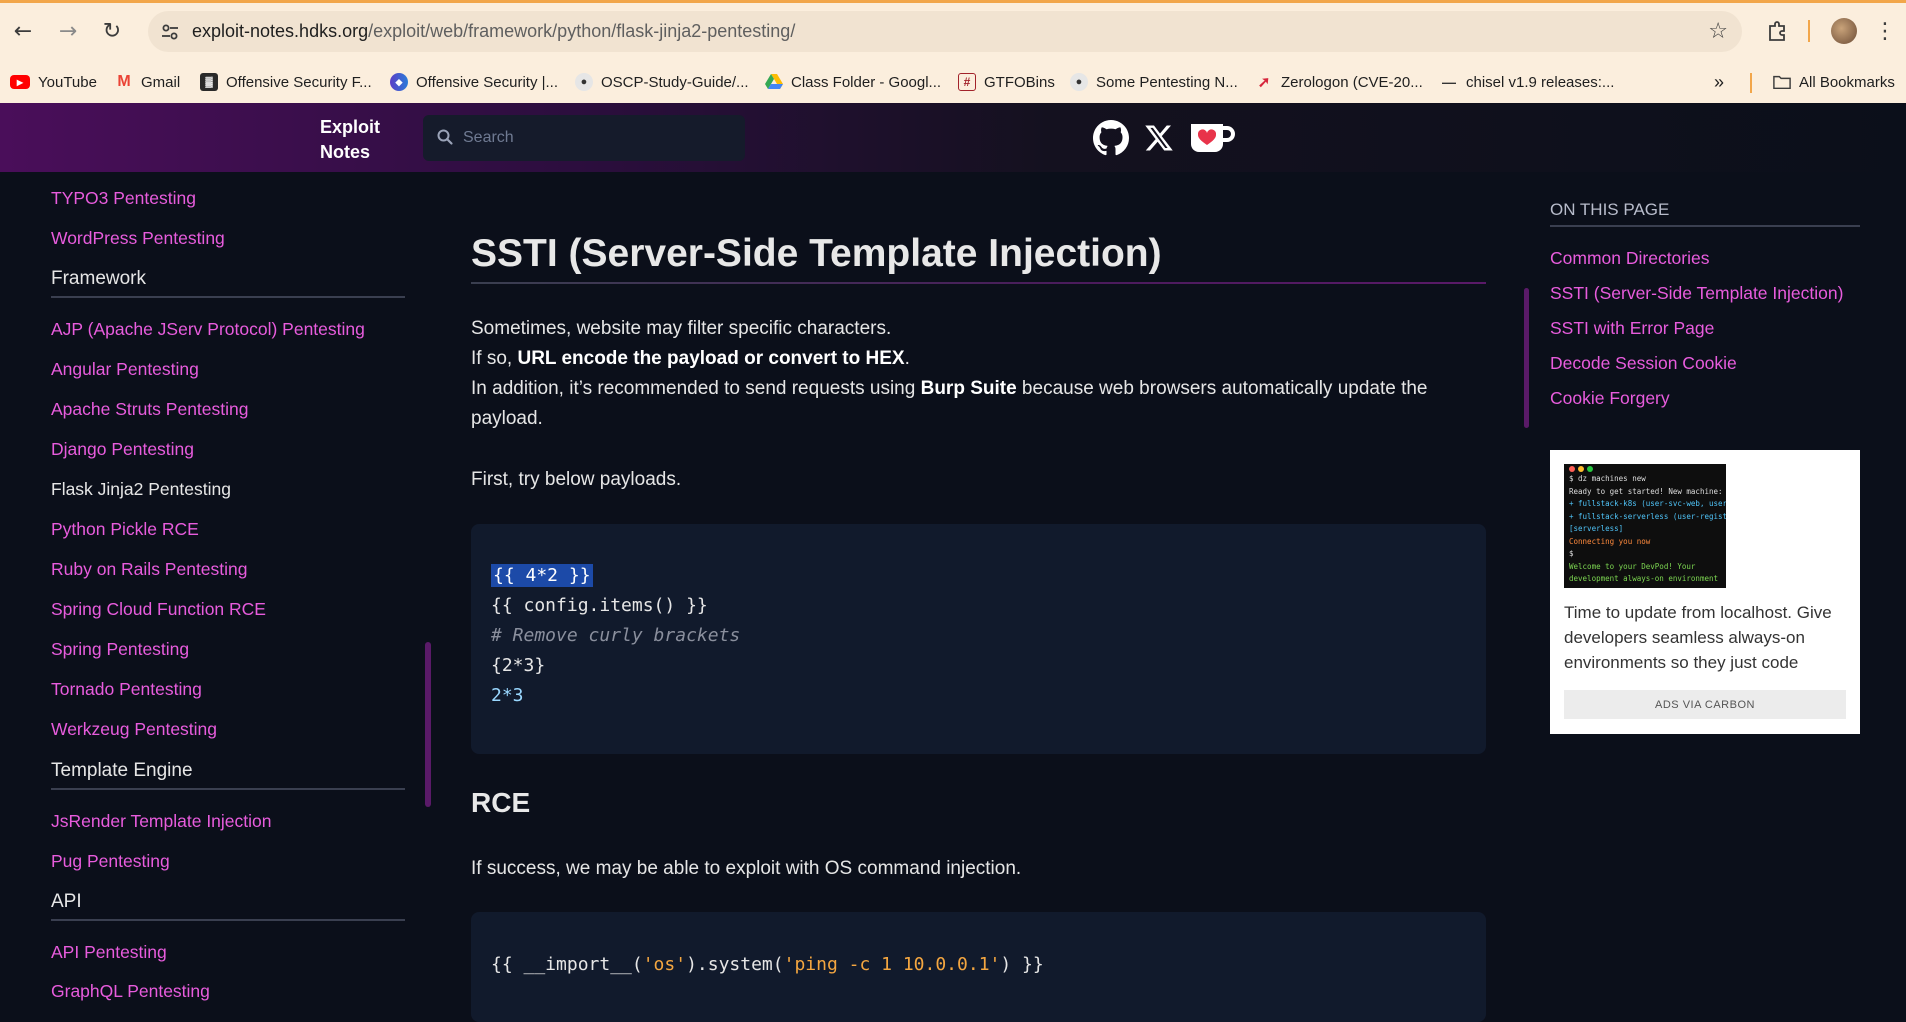 The height and width of the screenshot is (1022, 1906). Describe the element at coordinates (126, 689) in the screenshot. I see `sidebar-item-tornado: Tornado Pentesting` at that location.